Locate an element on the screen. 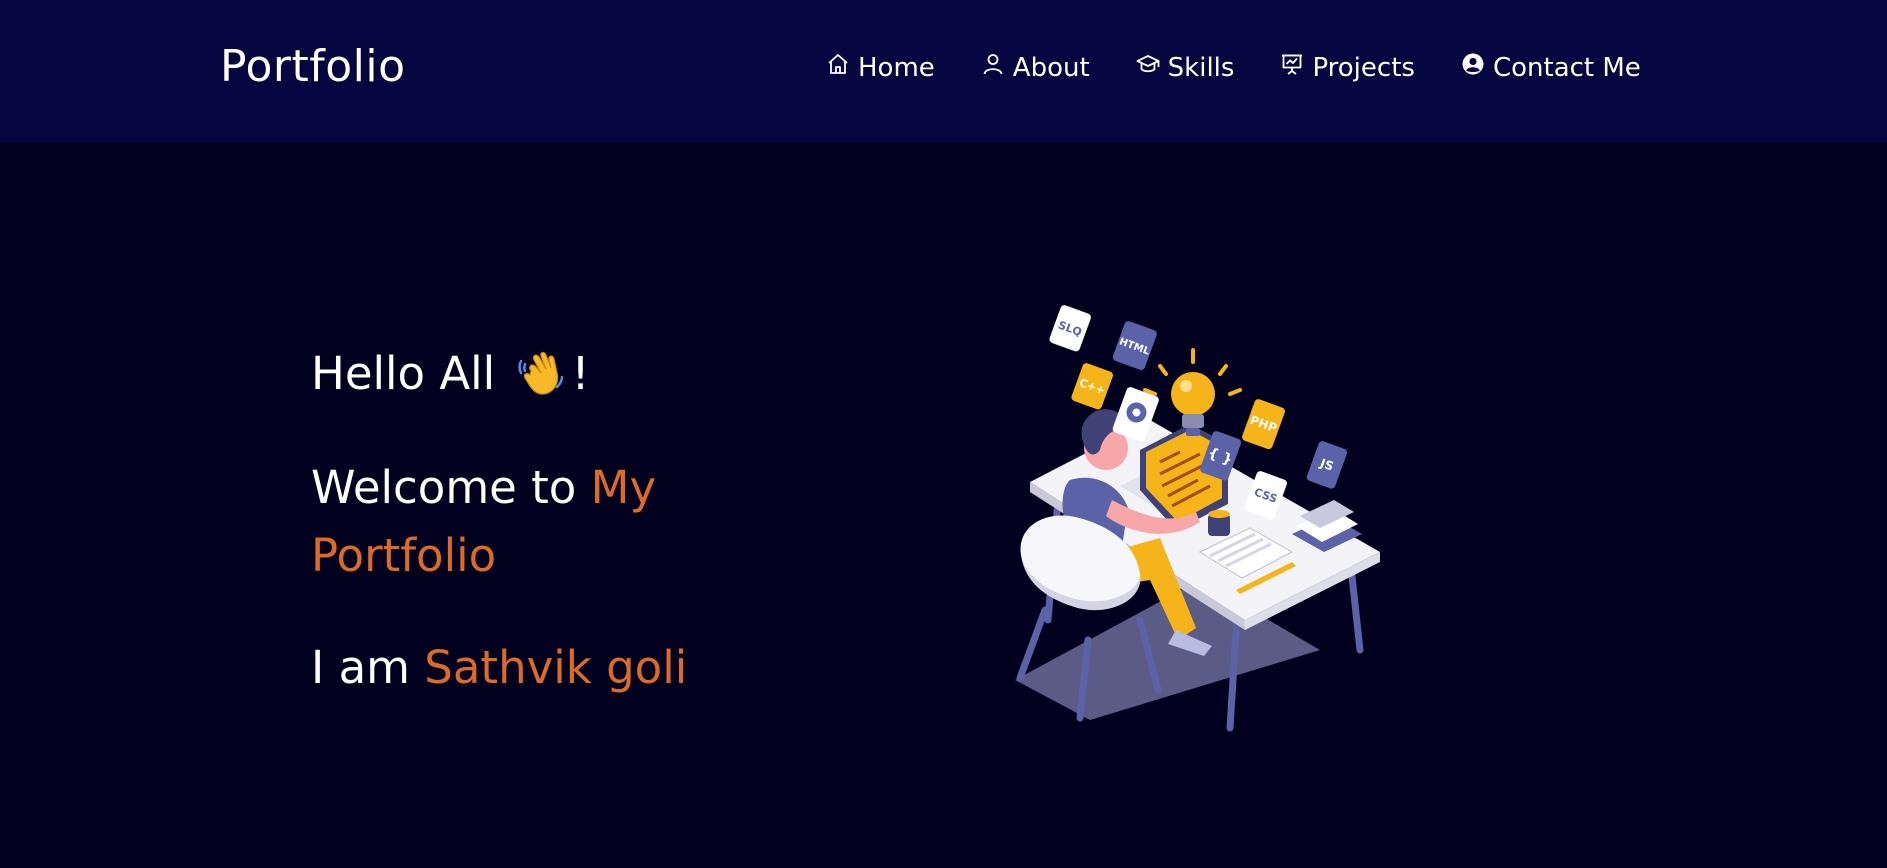 Image resolution: width=1887 pixels, height=868 pixels. nav-contact: Contact Me is located at coordinates (1551, 68).